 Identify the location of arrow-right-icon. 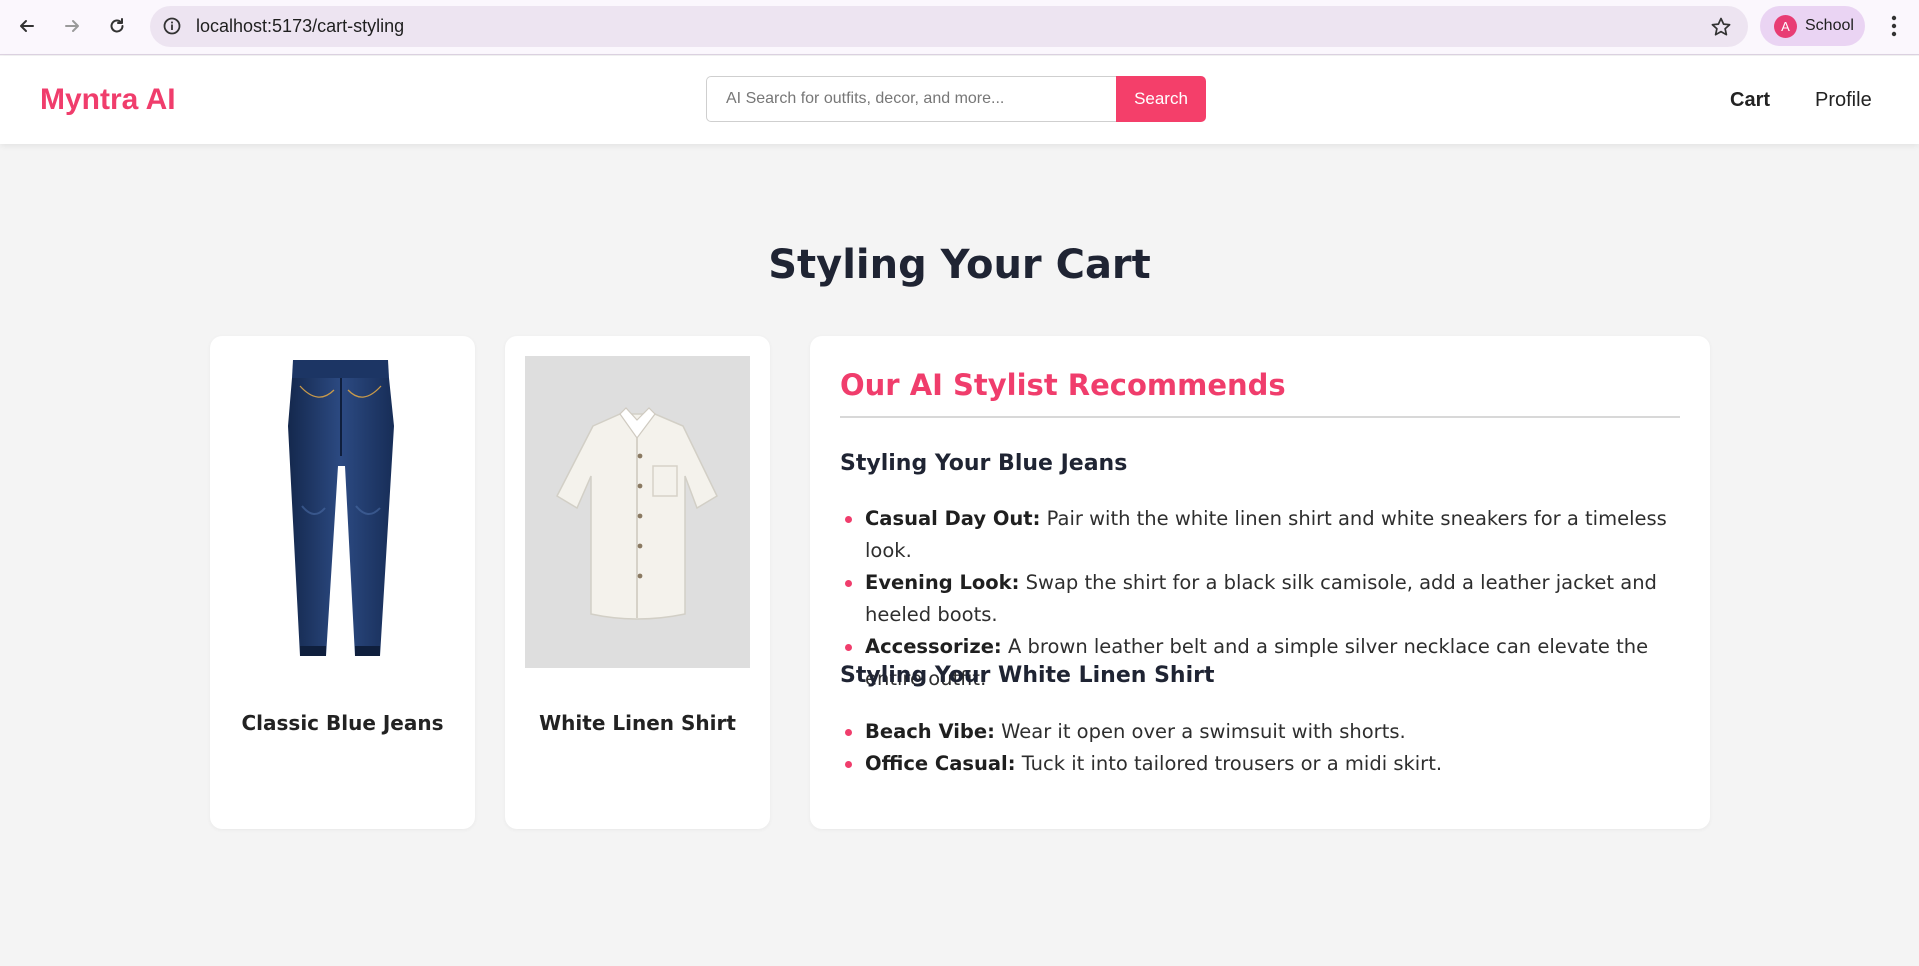
(72, 26).